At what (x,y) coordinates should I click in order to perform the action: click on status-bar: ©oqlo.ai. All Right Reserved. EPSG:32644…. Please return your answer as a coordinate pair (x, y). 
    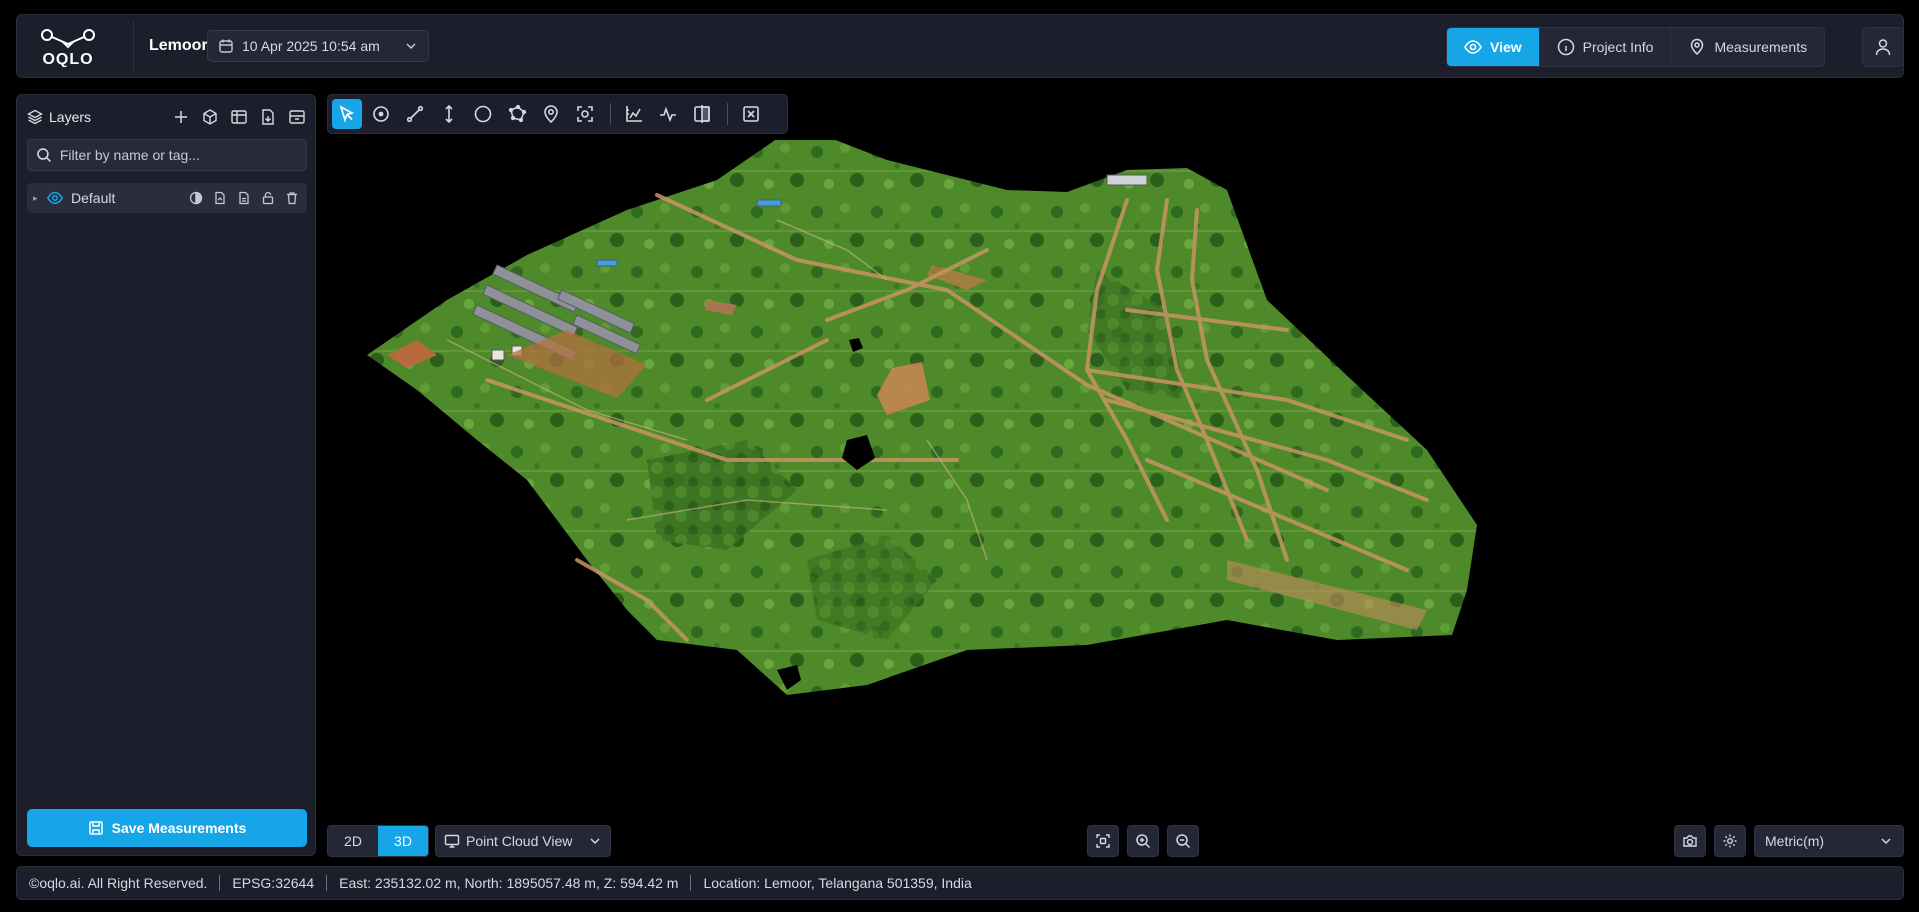
    Looking at the image, I should click on (960, 883).